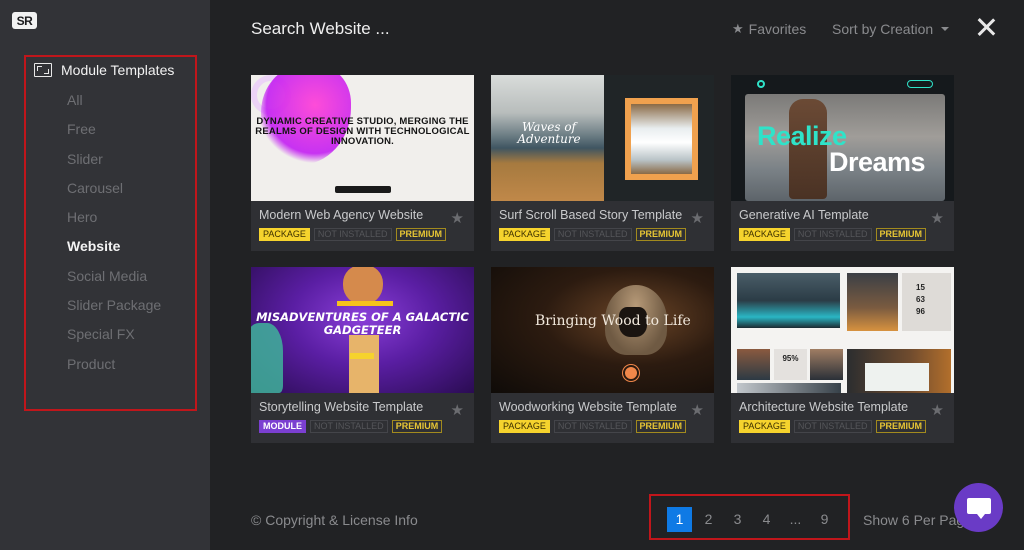  What do you see at coordinates (591, 215) in the screenshot?
I see `template-title: Surf Scroll Based Story Template` at bounding box center [591, 215].